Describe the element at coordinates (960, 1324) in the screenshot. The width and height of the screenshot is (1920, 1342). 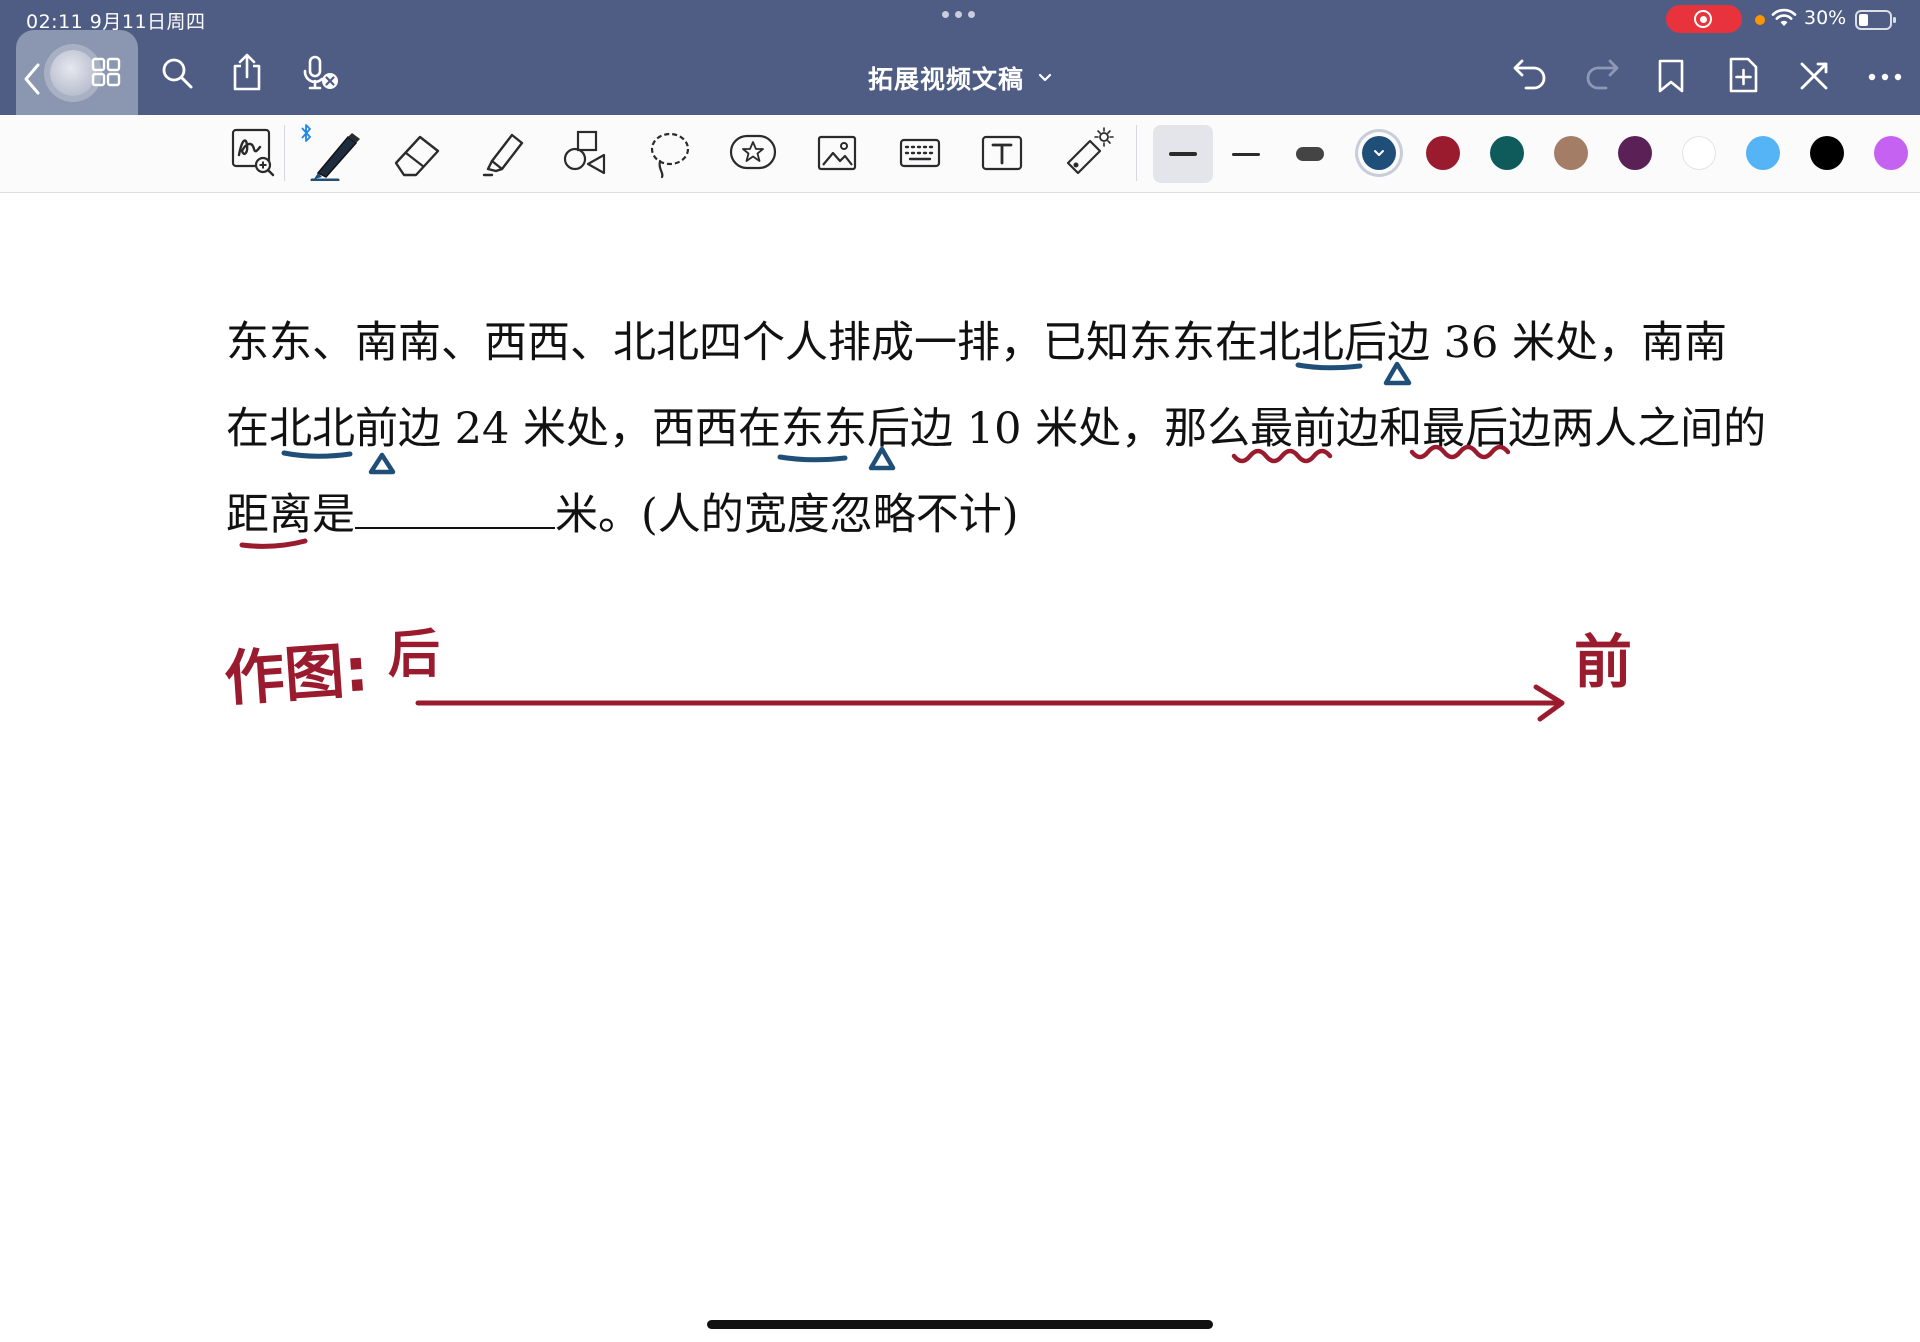
I see `home-indicator` at that location.